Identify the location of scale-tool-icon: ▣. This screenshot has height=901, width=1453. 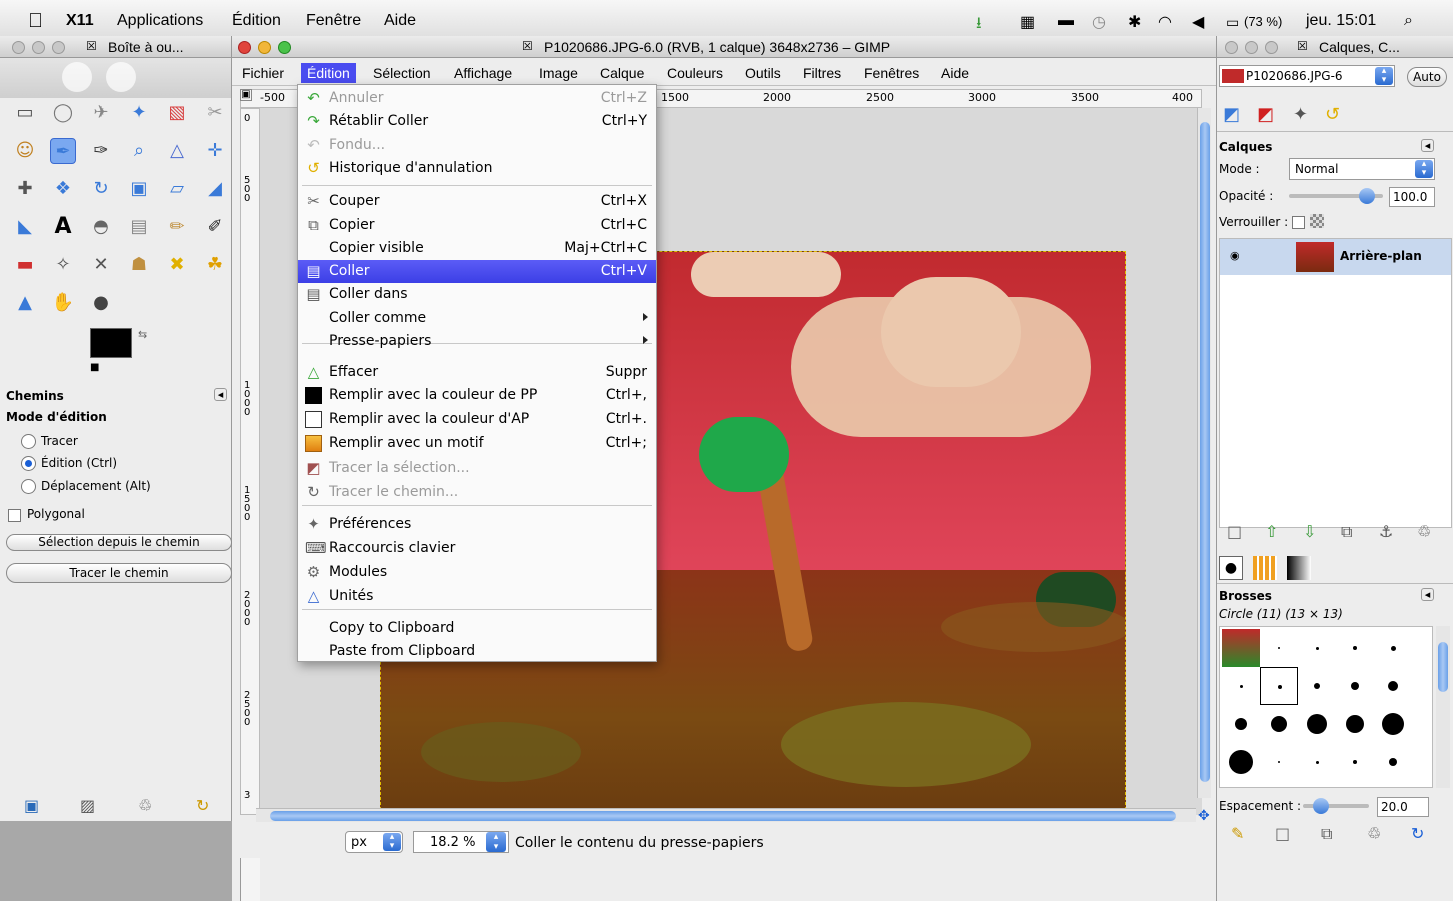
(139, 189).